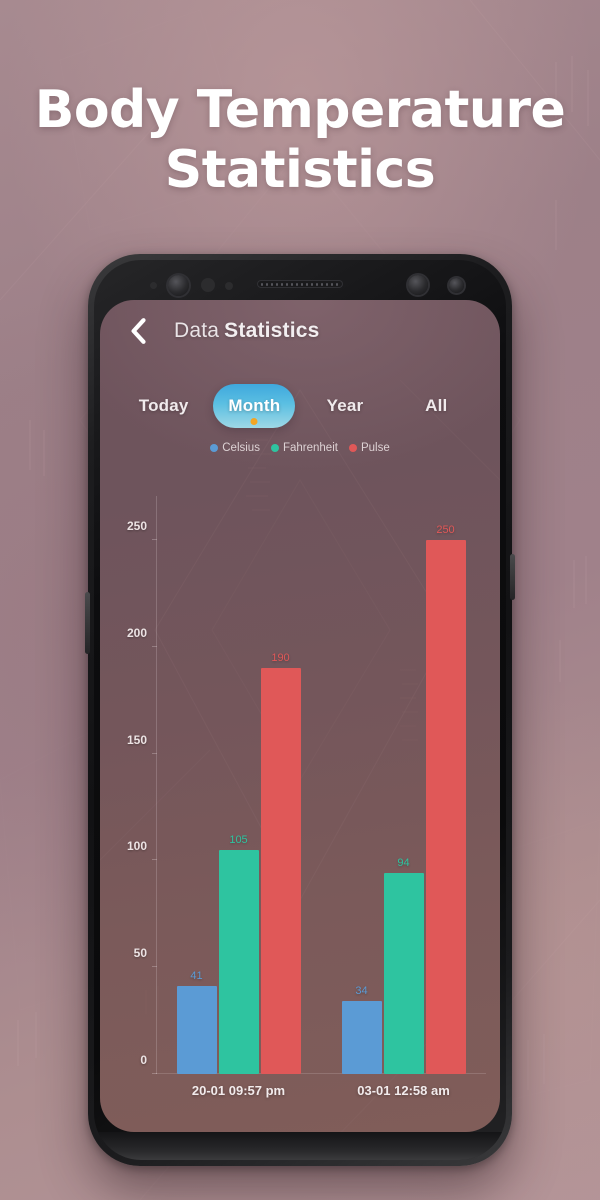 The width and height of the screenshot is (600, 1200). What do you see at coordinates (300, 170) in the screenshot?
I see `poster-title-line-2: Statistics` at bounding box center [300, 170].